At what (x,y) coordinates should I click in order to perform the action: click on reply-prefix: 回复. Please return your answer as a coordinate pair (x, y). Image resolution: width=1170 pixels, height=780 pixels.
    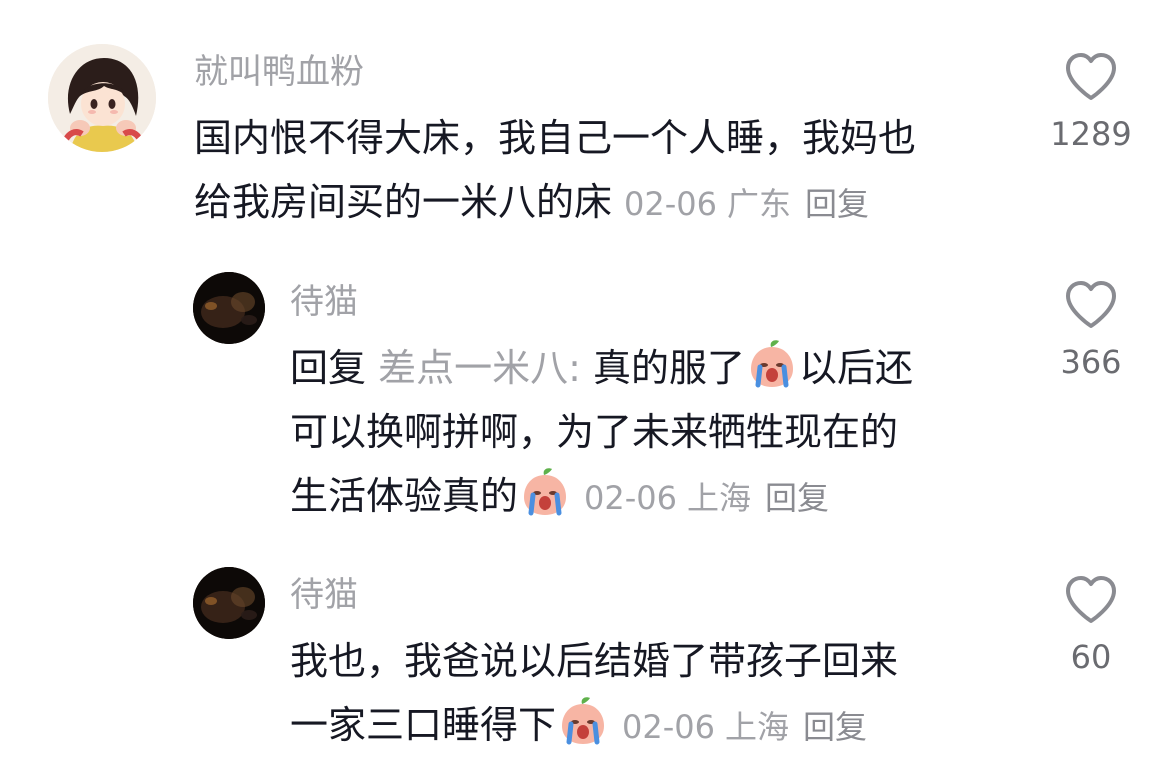
    Looking at the image, I should click on (328, 368).